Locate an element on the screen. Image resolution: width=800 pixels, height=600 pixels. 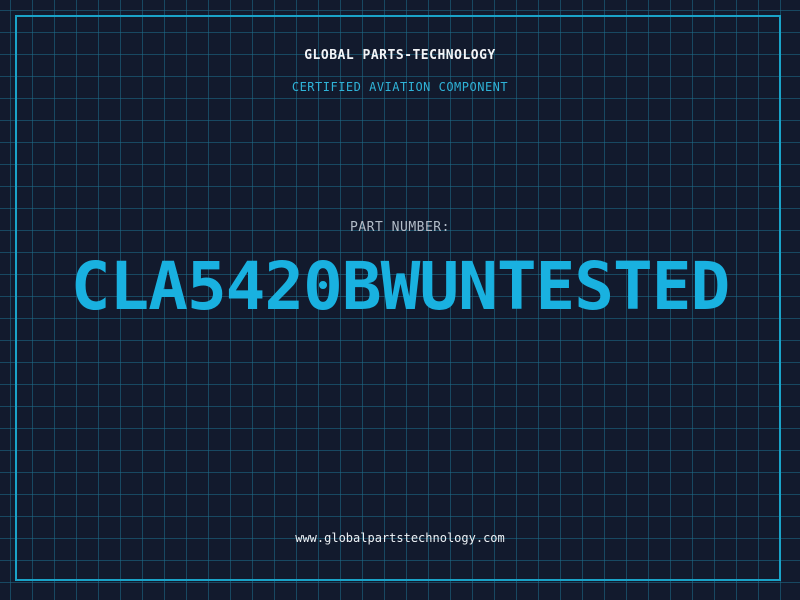
certification-subtitle: CERTIFIED AVIATION COMPONENT is located at coordinates (400, 87).